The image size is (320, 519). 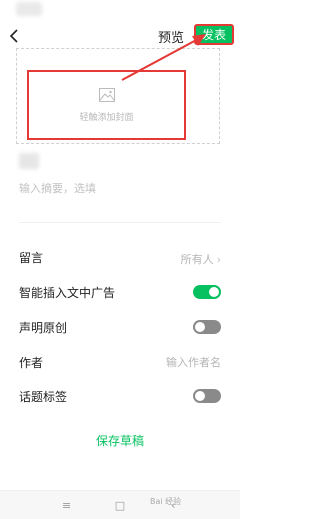 What do you see at coordinates (67, 505) in the screenshot?
I see `menu-icon: ≡` at bounding box center [67, 505].